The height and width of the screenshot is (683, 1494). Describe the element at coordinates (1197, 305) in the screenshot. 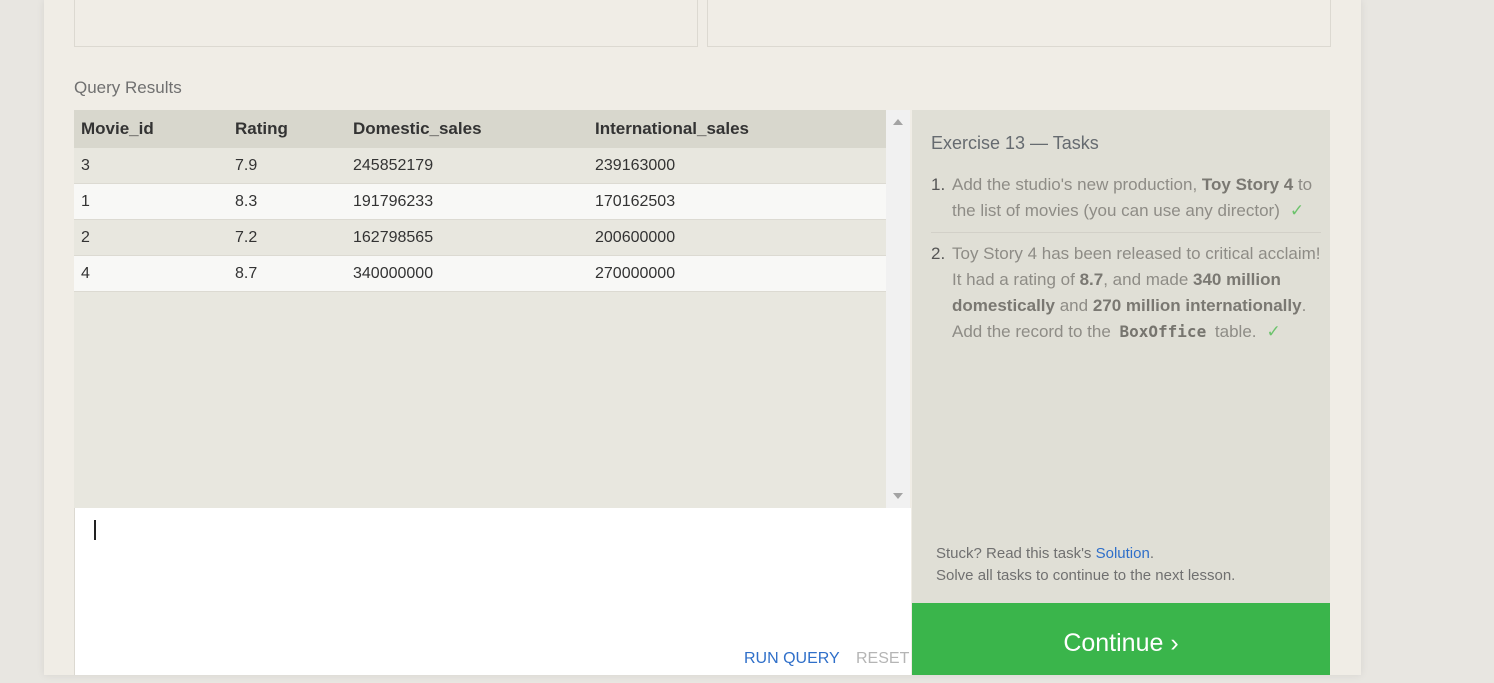

I see `task-text-bold: 270 million internationally` at that location.